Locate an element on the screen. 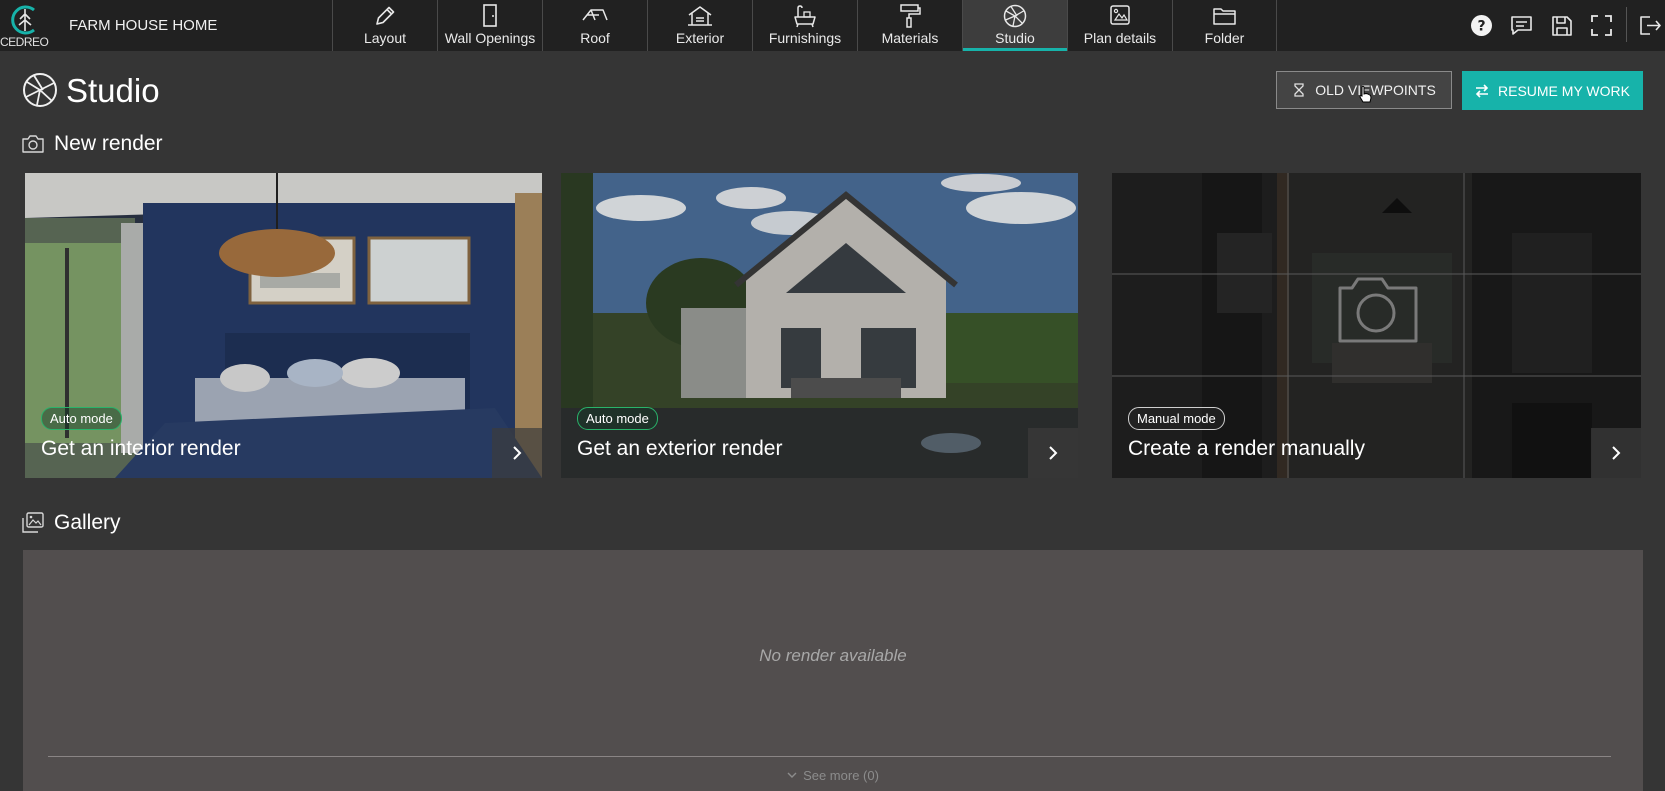 This screenshot has width=1665, height=791. tab-furnishings: Furnishings is located at coordinates (804, 25).